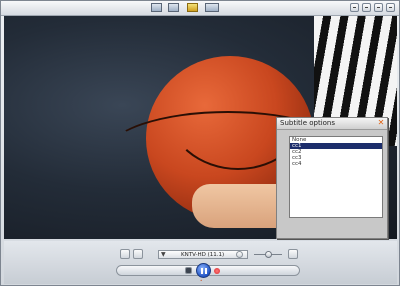 This screenshot has height=286, width=400. What do you see at coordinates (366, 7) in the screenshot?
I see `minimize-button` at bounding box center [366, 7].